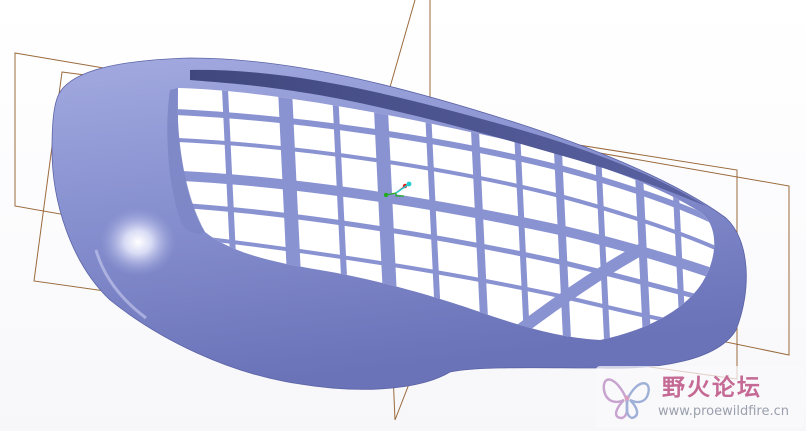  Describe the element at coordinates (626, 399) in the screenshot. I see `butterfly-logo-icon` at that location.